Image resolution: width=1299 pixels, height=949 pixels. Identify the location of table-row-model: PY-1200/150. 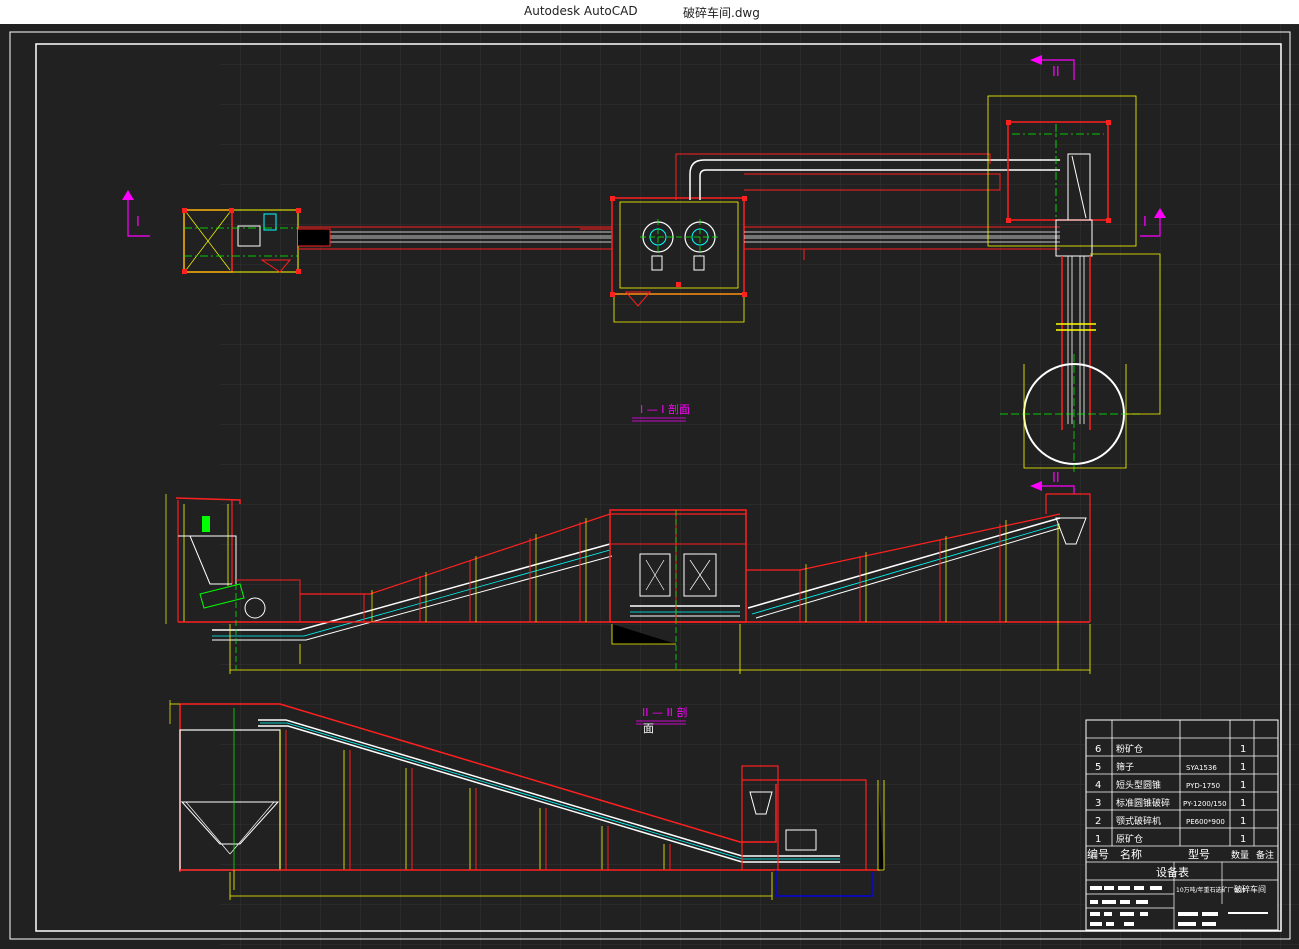
(1205, 804).